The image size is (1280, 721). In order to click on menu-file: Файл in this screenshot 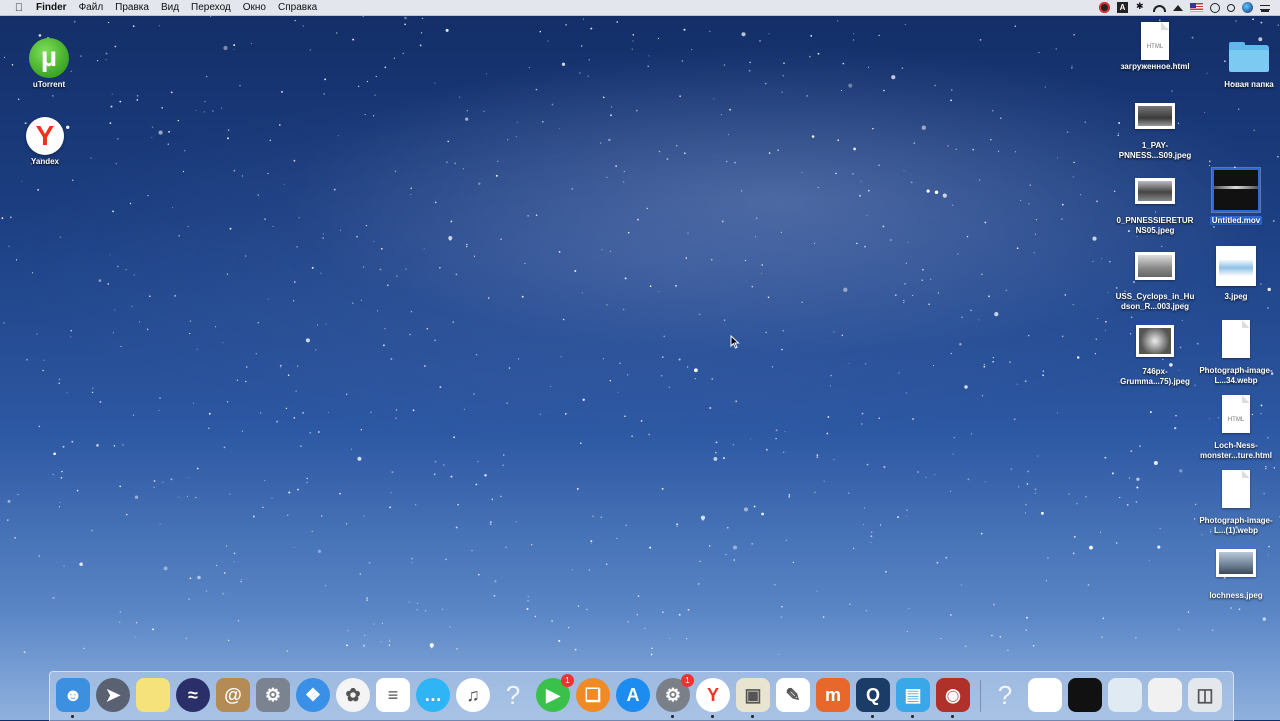, I will do `click(91, 7)`.